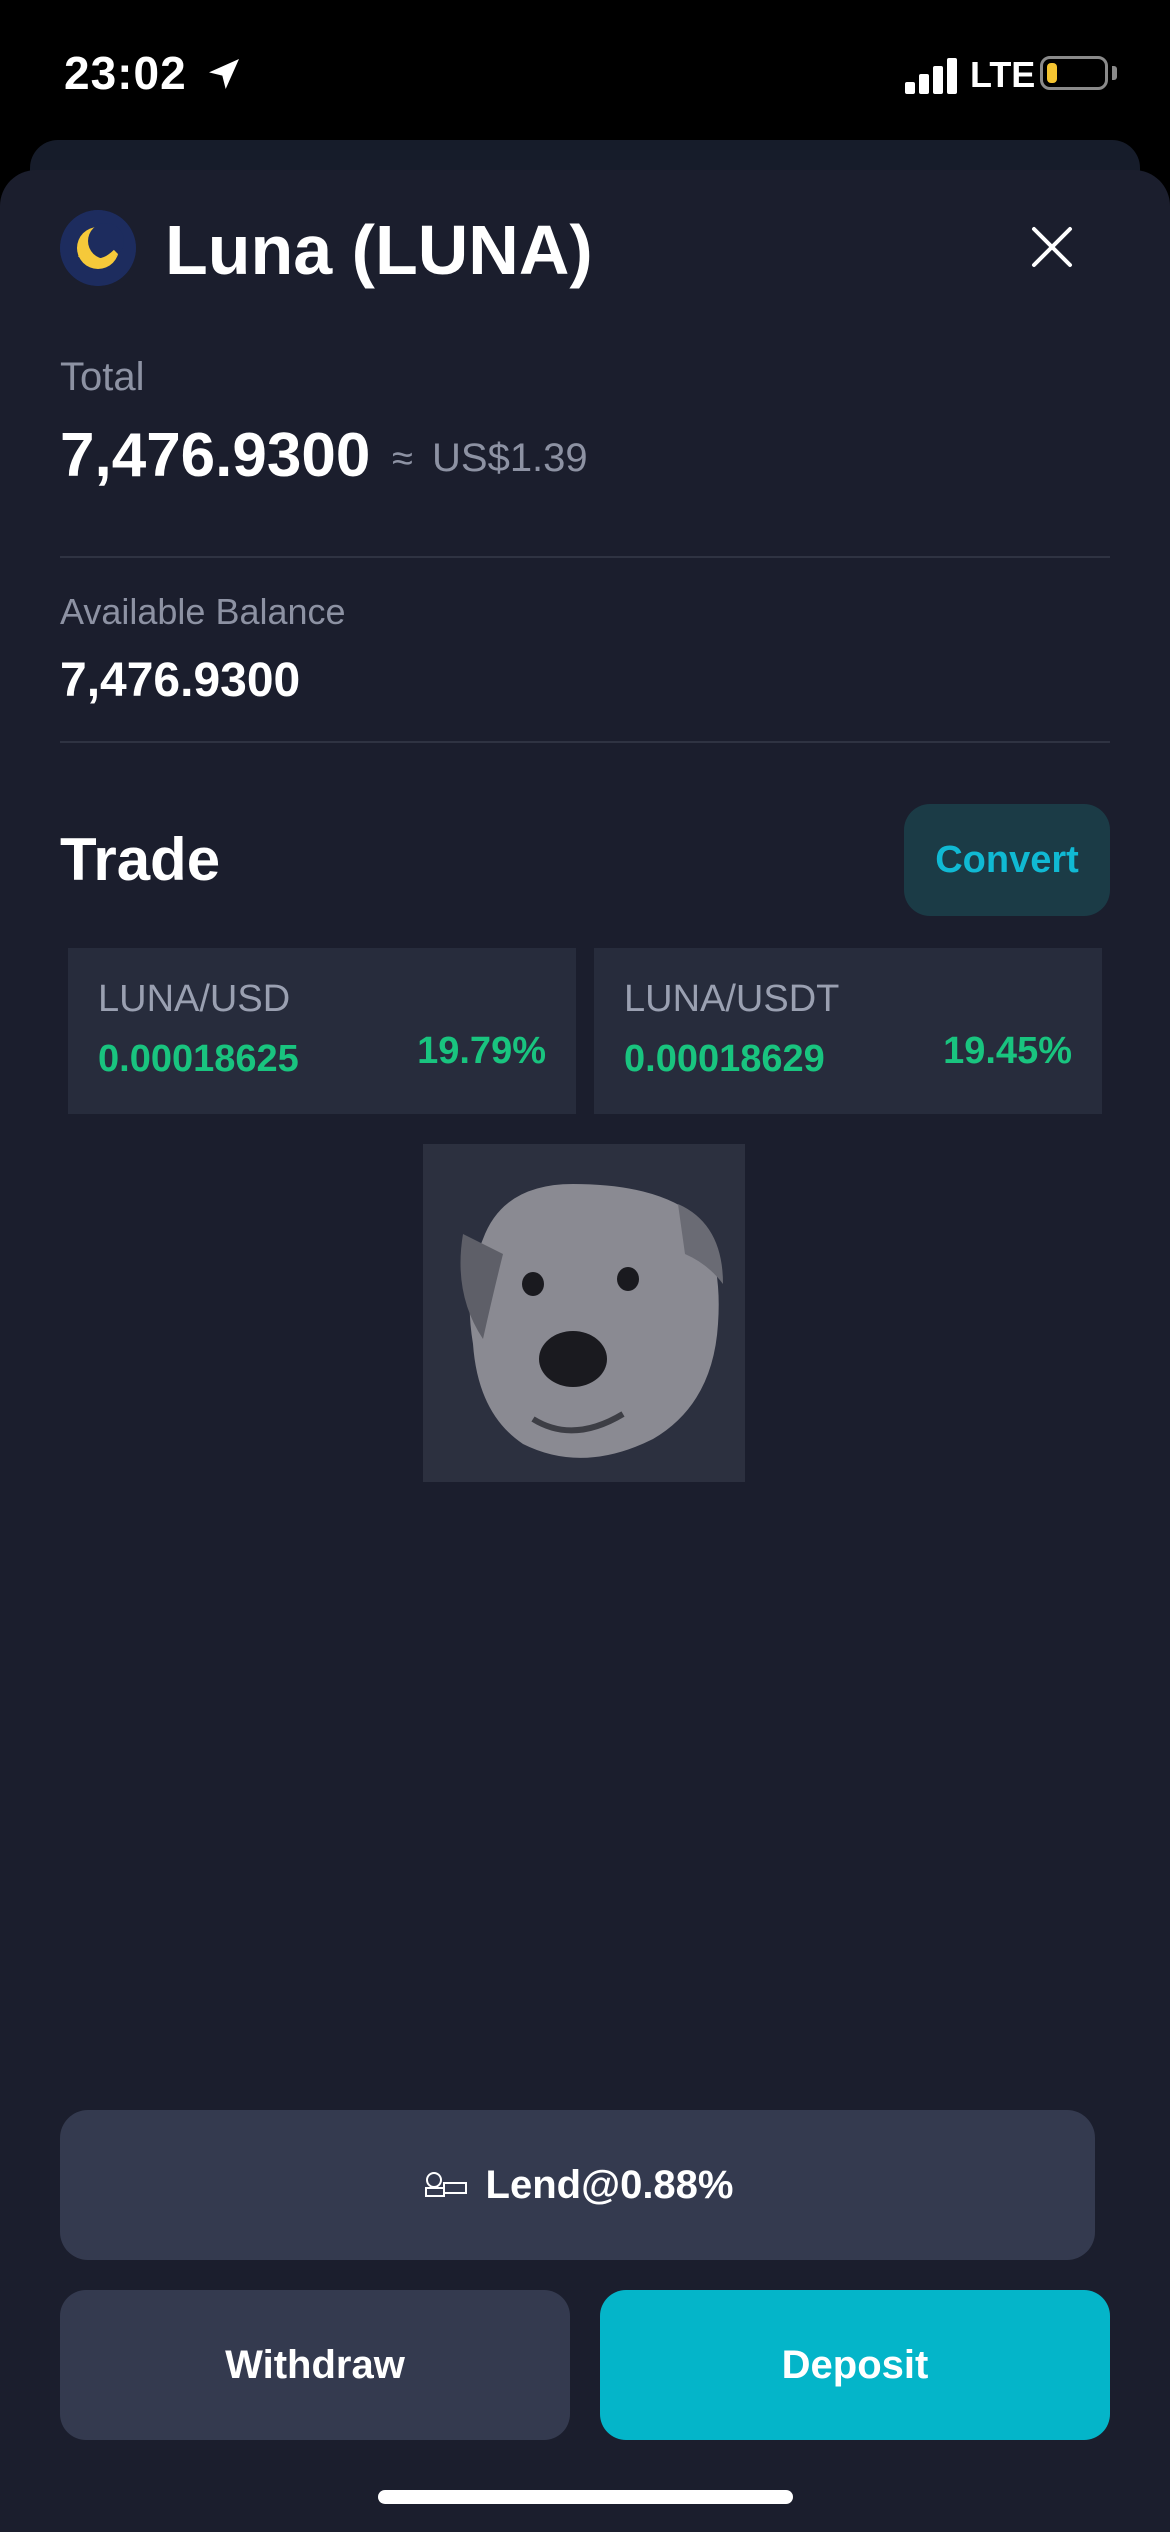 Image resolution: width=1170 pixels, height=2532 pixels. What do you see at coordinates (510, 458) in the screenshot?
I see `fiat-value: US$1.39` at bounding box center [510, 458].